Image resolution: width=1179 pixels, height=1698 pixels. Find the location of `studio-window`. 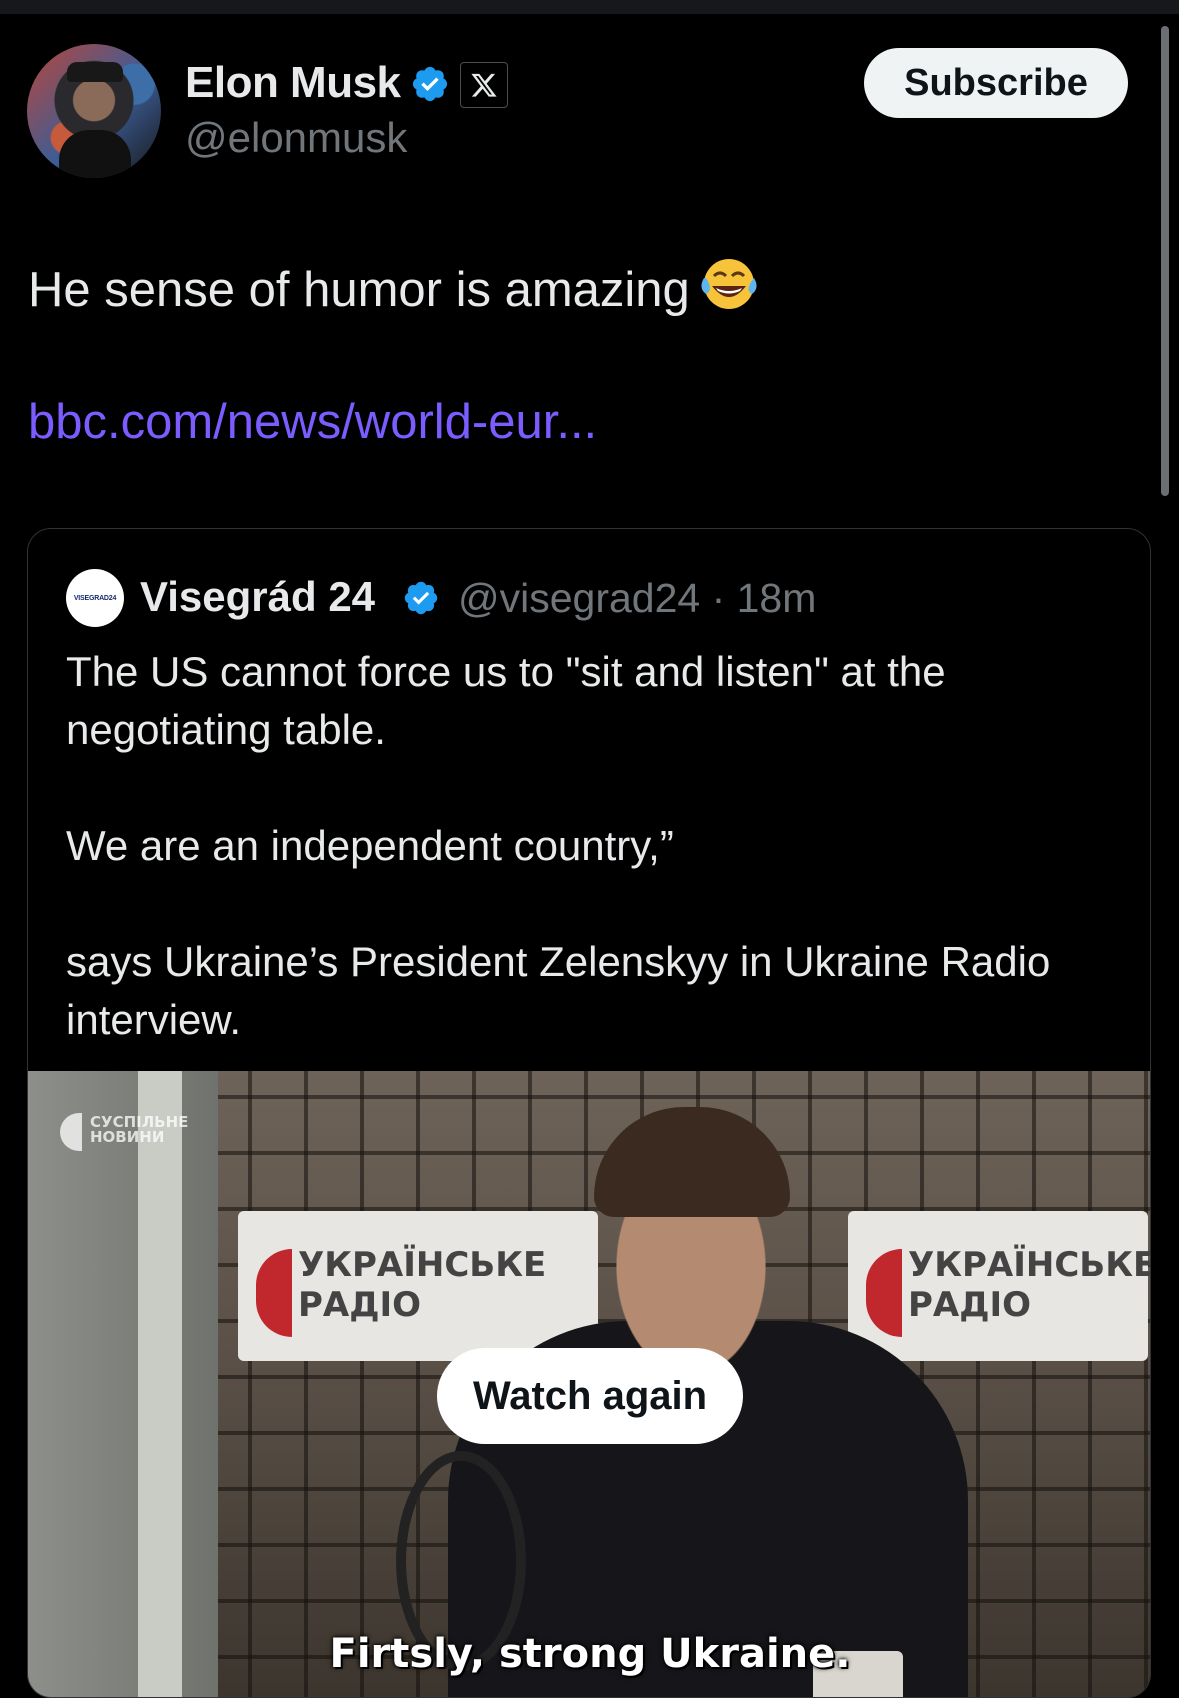

studio-window is located at coordinates (123, 1384).